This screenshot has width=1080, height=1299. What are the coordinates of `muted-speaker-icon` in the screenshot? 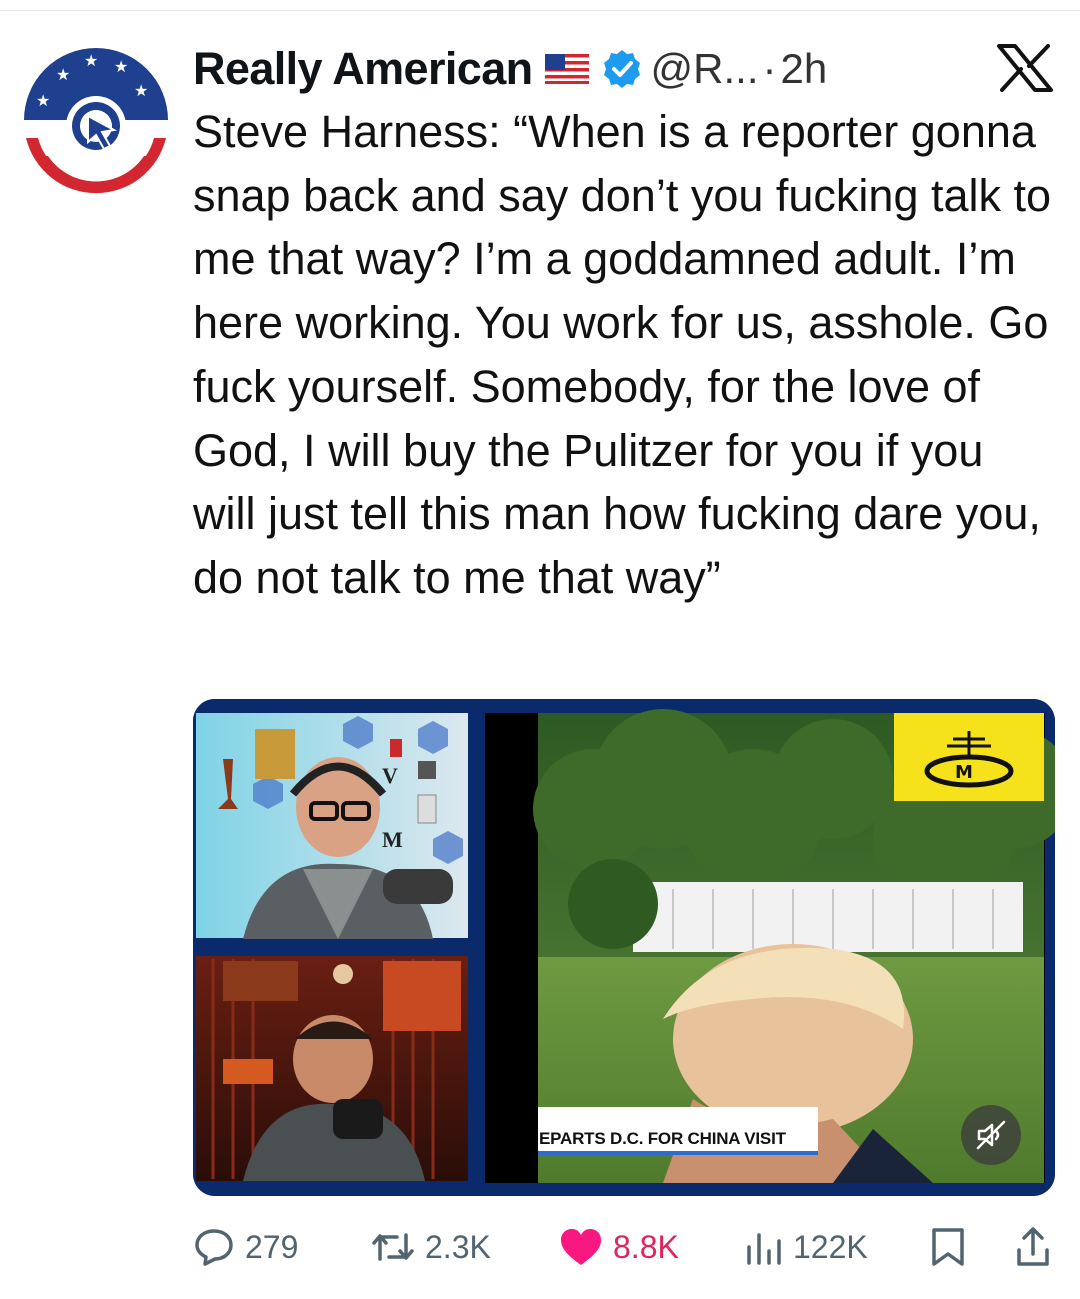 It's located at (991, 1135).